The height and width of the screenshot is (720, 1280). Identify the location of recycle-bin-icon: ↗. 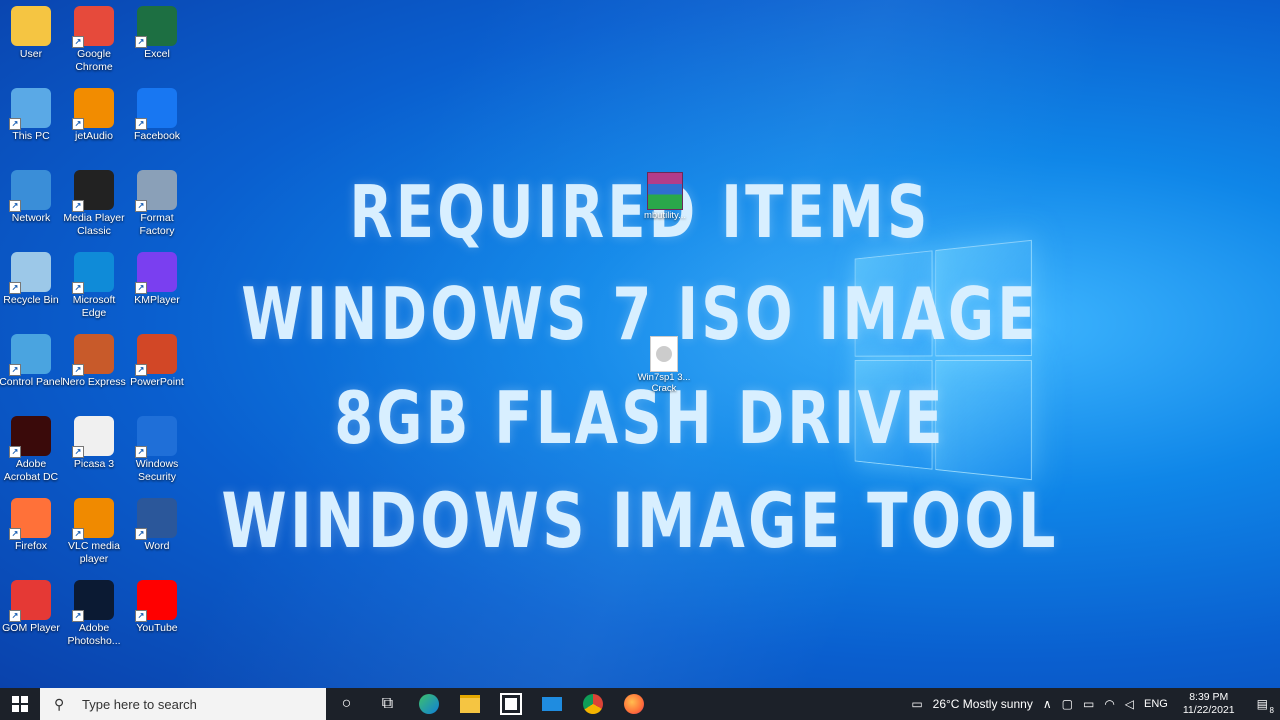
(31, 272).